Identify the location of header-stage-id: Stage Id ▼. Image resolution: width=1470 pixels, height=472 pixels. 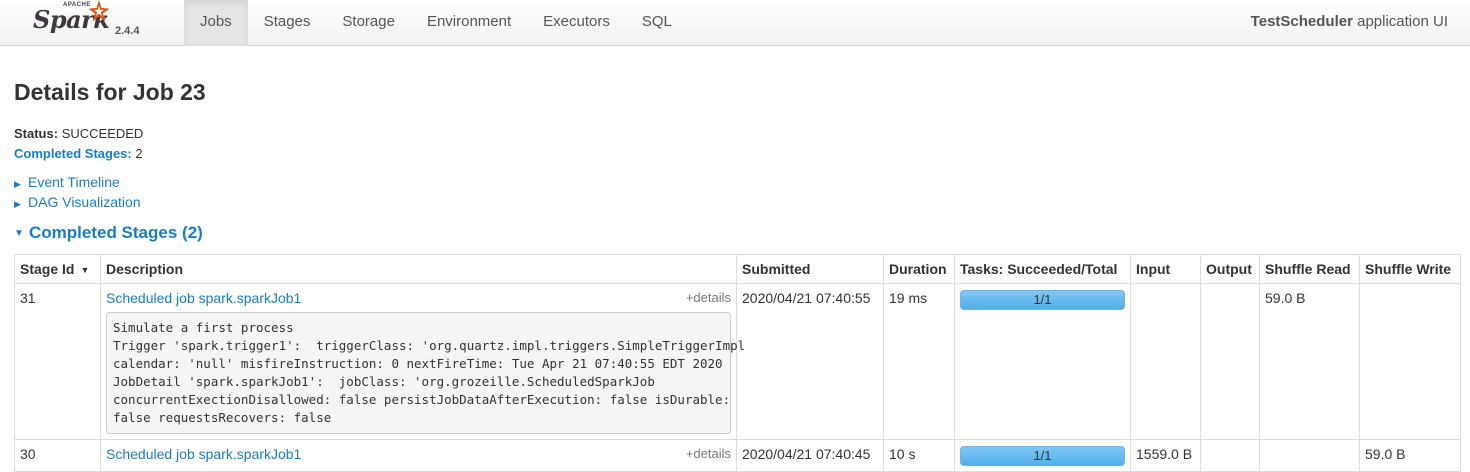
(57, 269).